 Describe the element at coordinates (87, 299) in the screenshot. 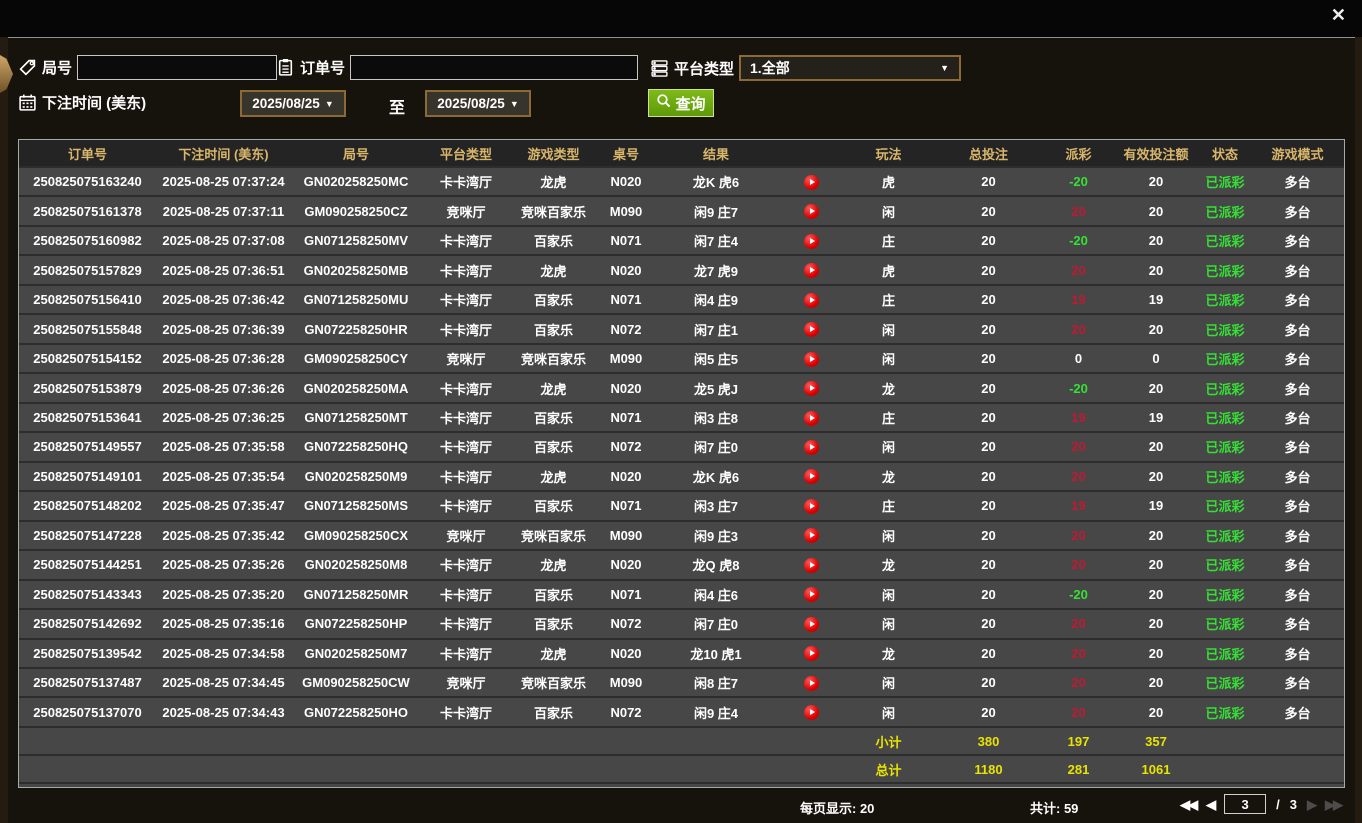

I see `cell-order-no: 250825075156410` at that location.